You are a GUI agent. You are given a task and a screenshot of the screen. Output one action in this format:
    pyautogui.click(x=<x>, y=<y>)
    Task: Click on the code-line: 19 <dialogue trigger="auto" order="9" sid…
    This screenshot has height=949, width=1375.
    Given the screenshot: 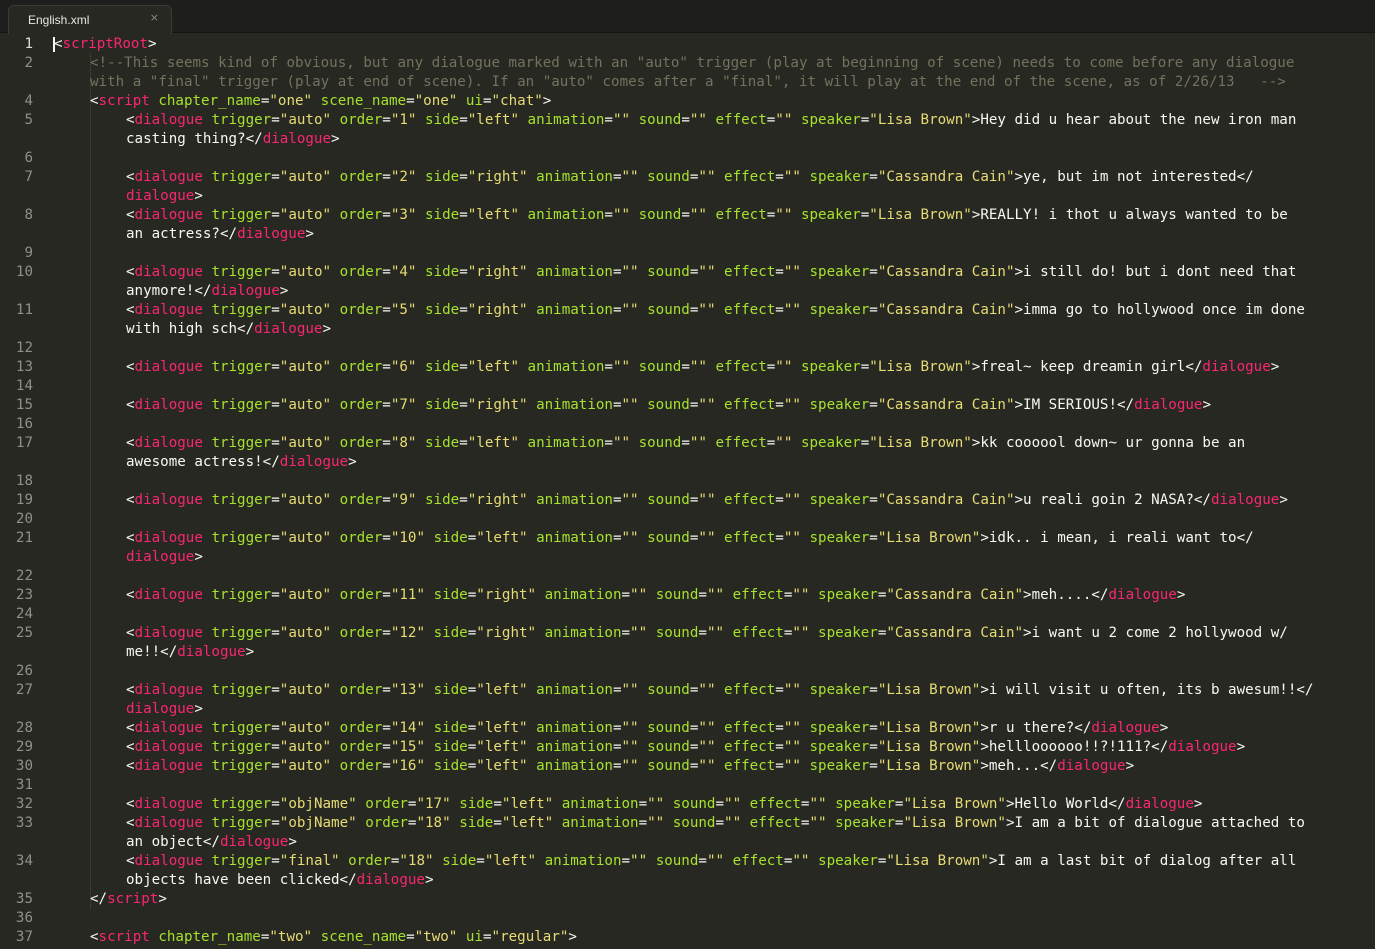 What is the action you would take?
    pyautogui.click(x=687, y=500)
    